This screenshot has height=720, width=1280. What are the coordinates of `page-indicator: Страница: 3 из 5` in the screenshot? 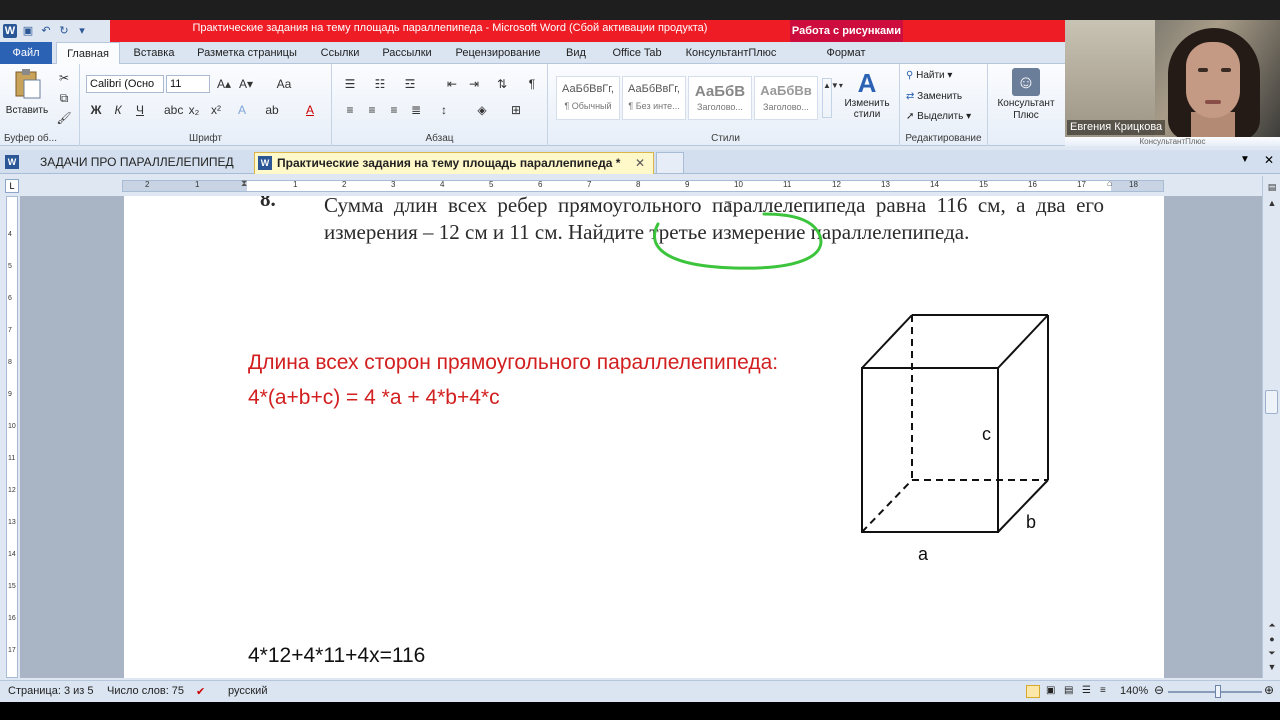 It's located at (51, 691).